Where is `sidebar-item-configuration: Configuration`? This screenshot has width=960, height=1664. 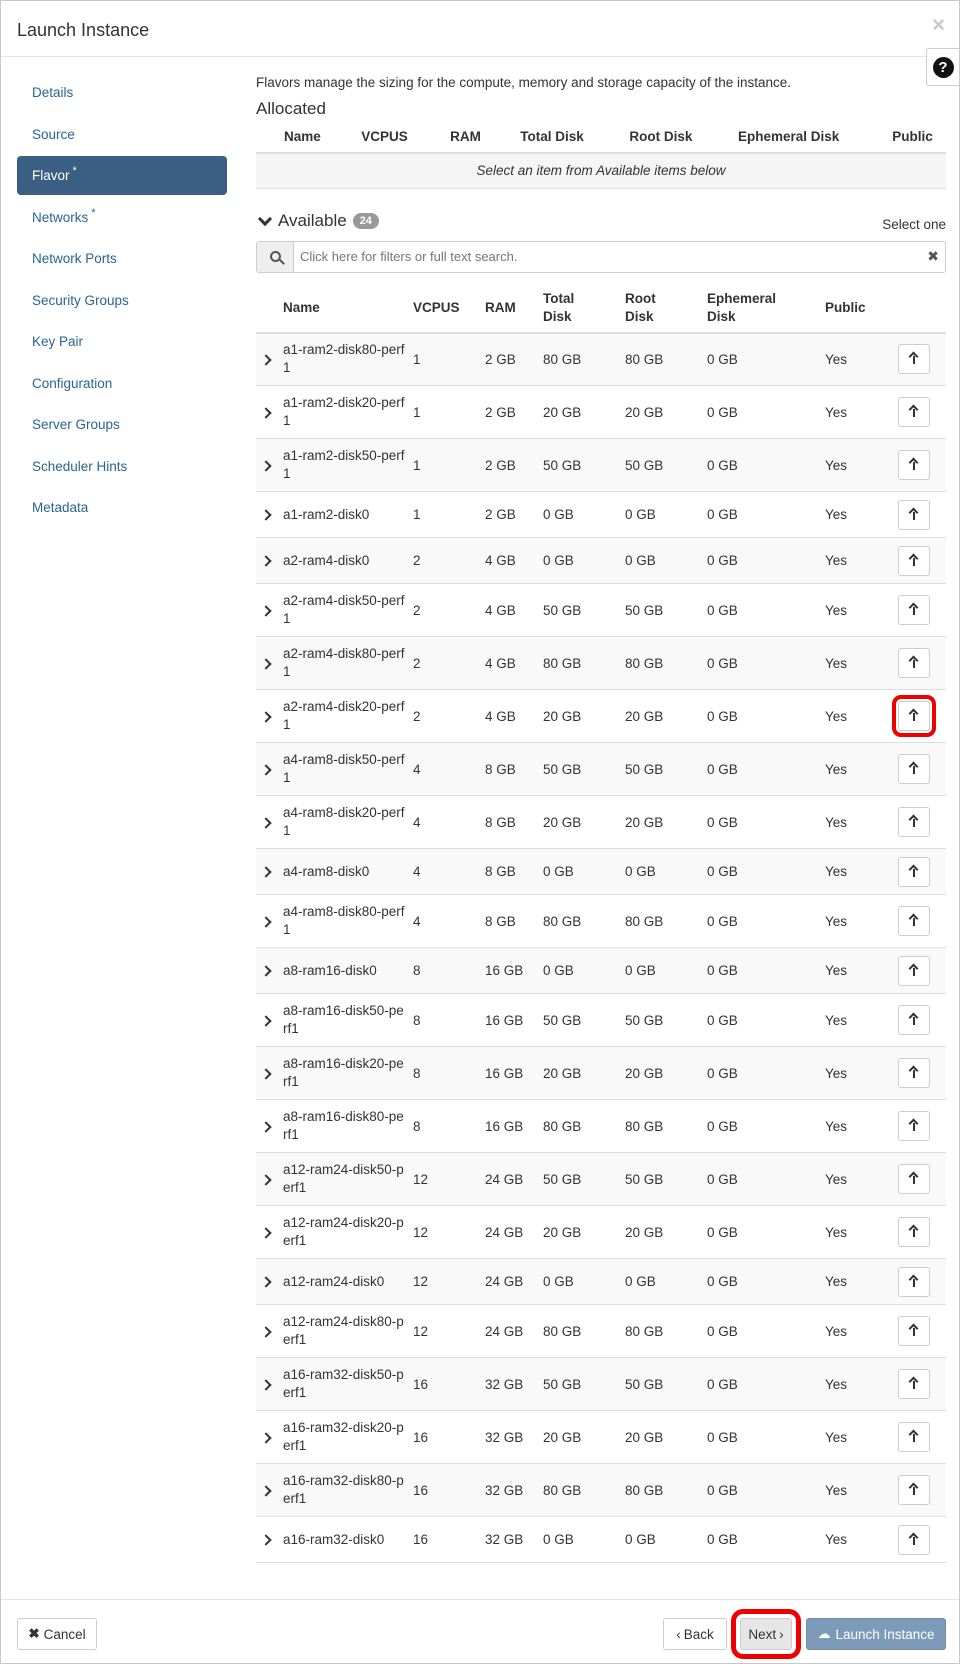 sidebar-item-configuration: Configuration is located at coordinates (122, 383).